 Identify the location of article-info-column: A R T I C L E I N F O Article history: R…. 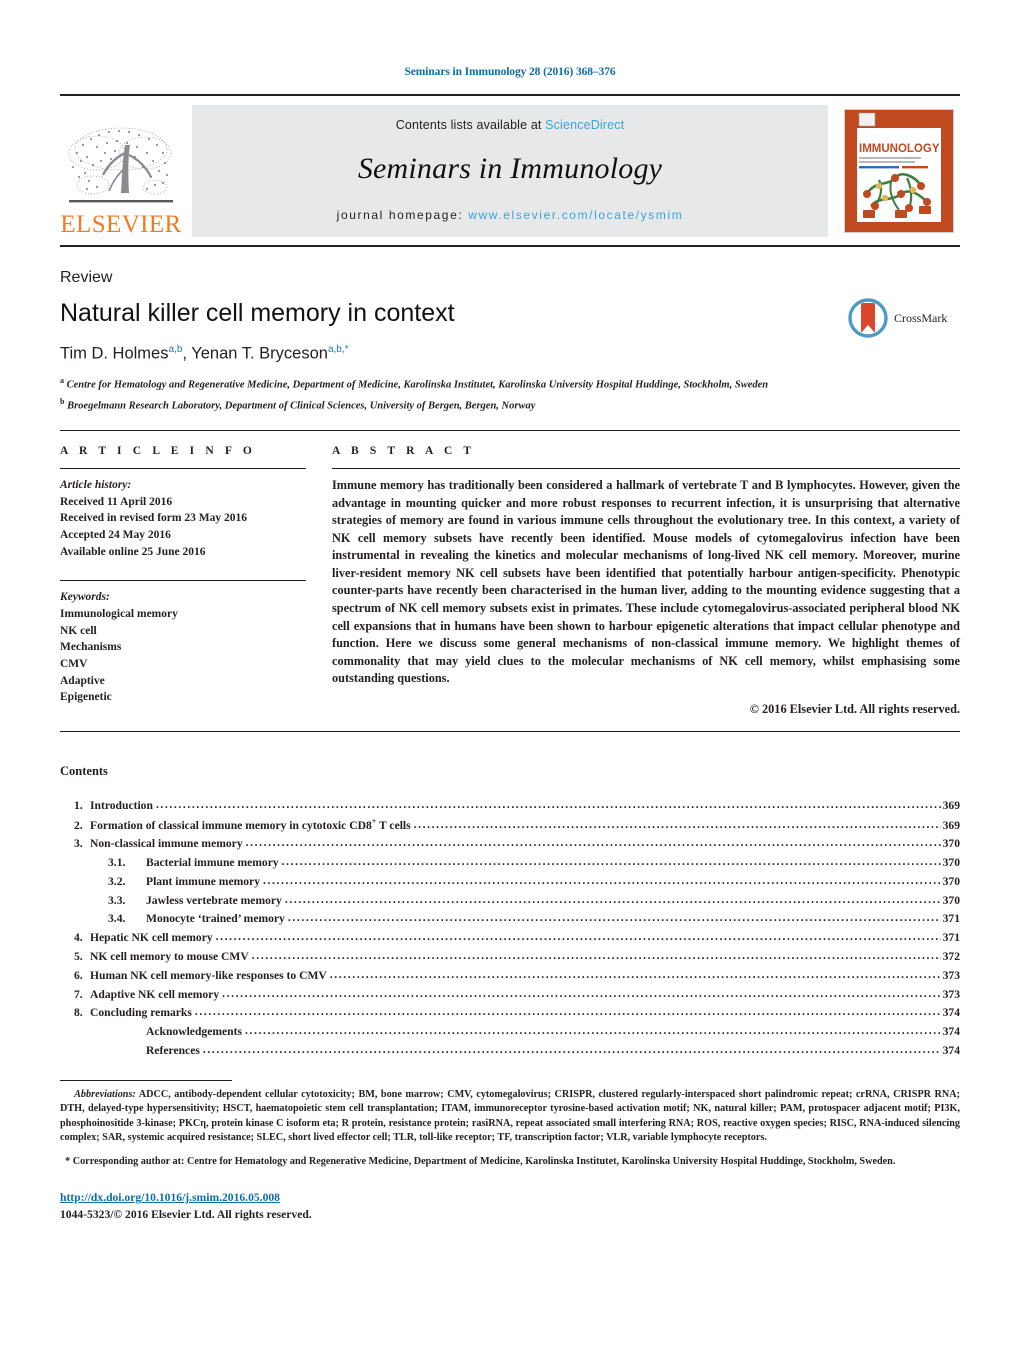
(183, 581).